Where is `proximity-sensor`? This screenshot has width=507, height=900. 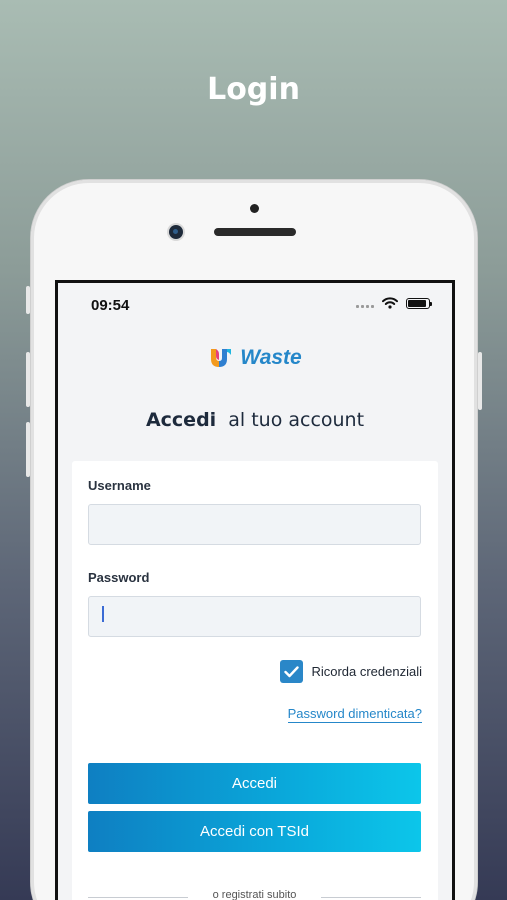
proximity-sensor is located at coordinates (254, 208).